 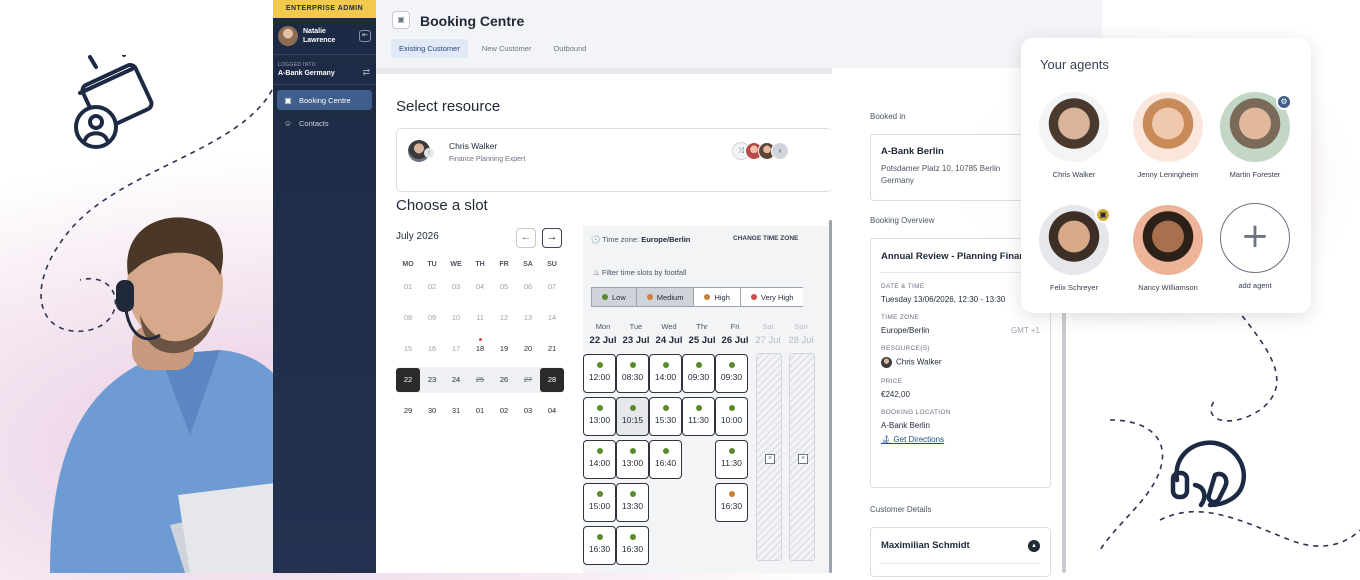 What do you see at coordinates (1255, 135) in the screenshot?
I see `agent-martin-forester: ⚙ Martin Forester` at bounding box center [1255, 135].